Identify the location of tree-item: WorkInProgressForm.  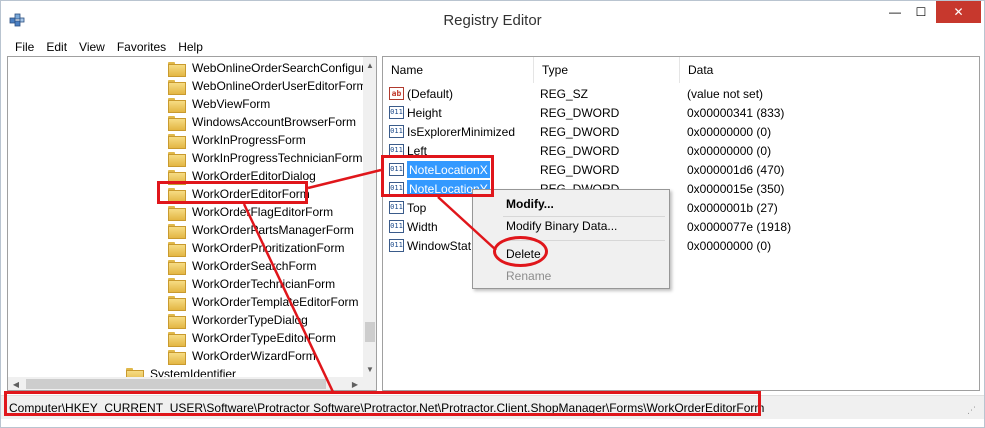
(237, 140).